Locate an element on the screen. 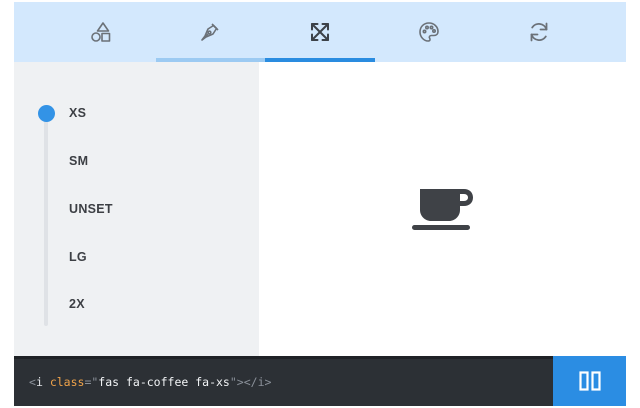  tab-size is located at coordinates (320, 32).